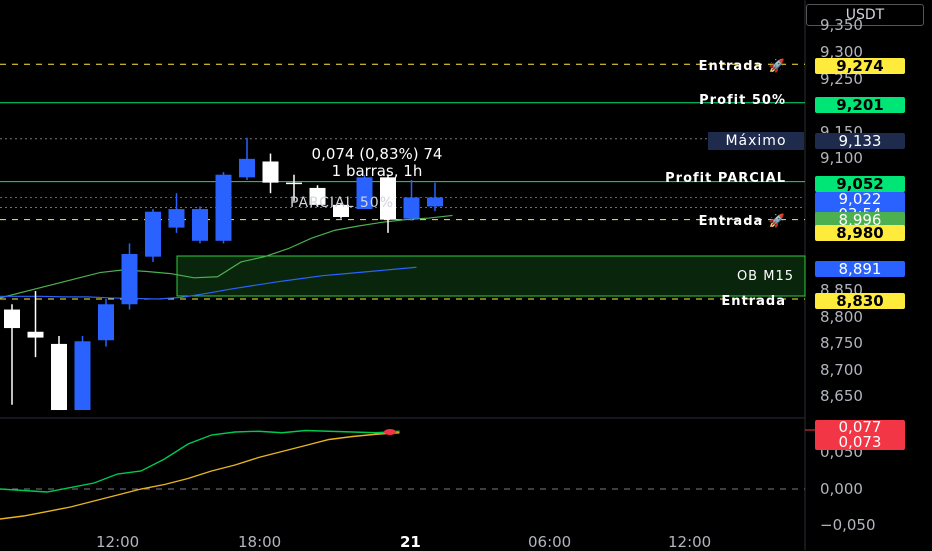 This screenshot has height=551, width=932. What do you see at coordinates (841, 158) in the screenshot?
I see `price-tick: 9,100` at bounding box center [841, 158].